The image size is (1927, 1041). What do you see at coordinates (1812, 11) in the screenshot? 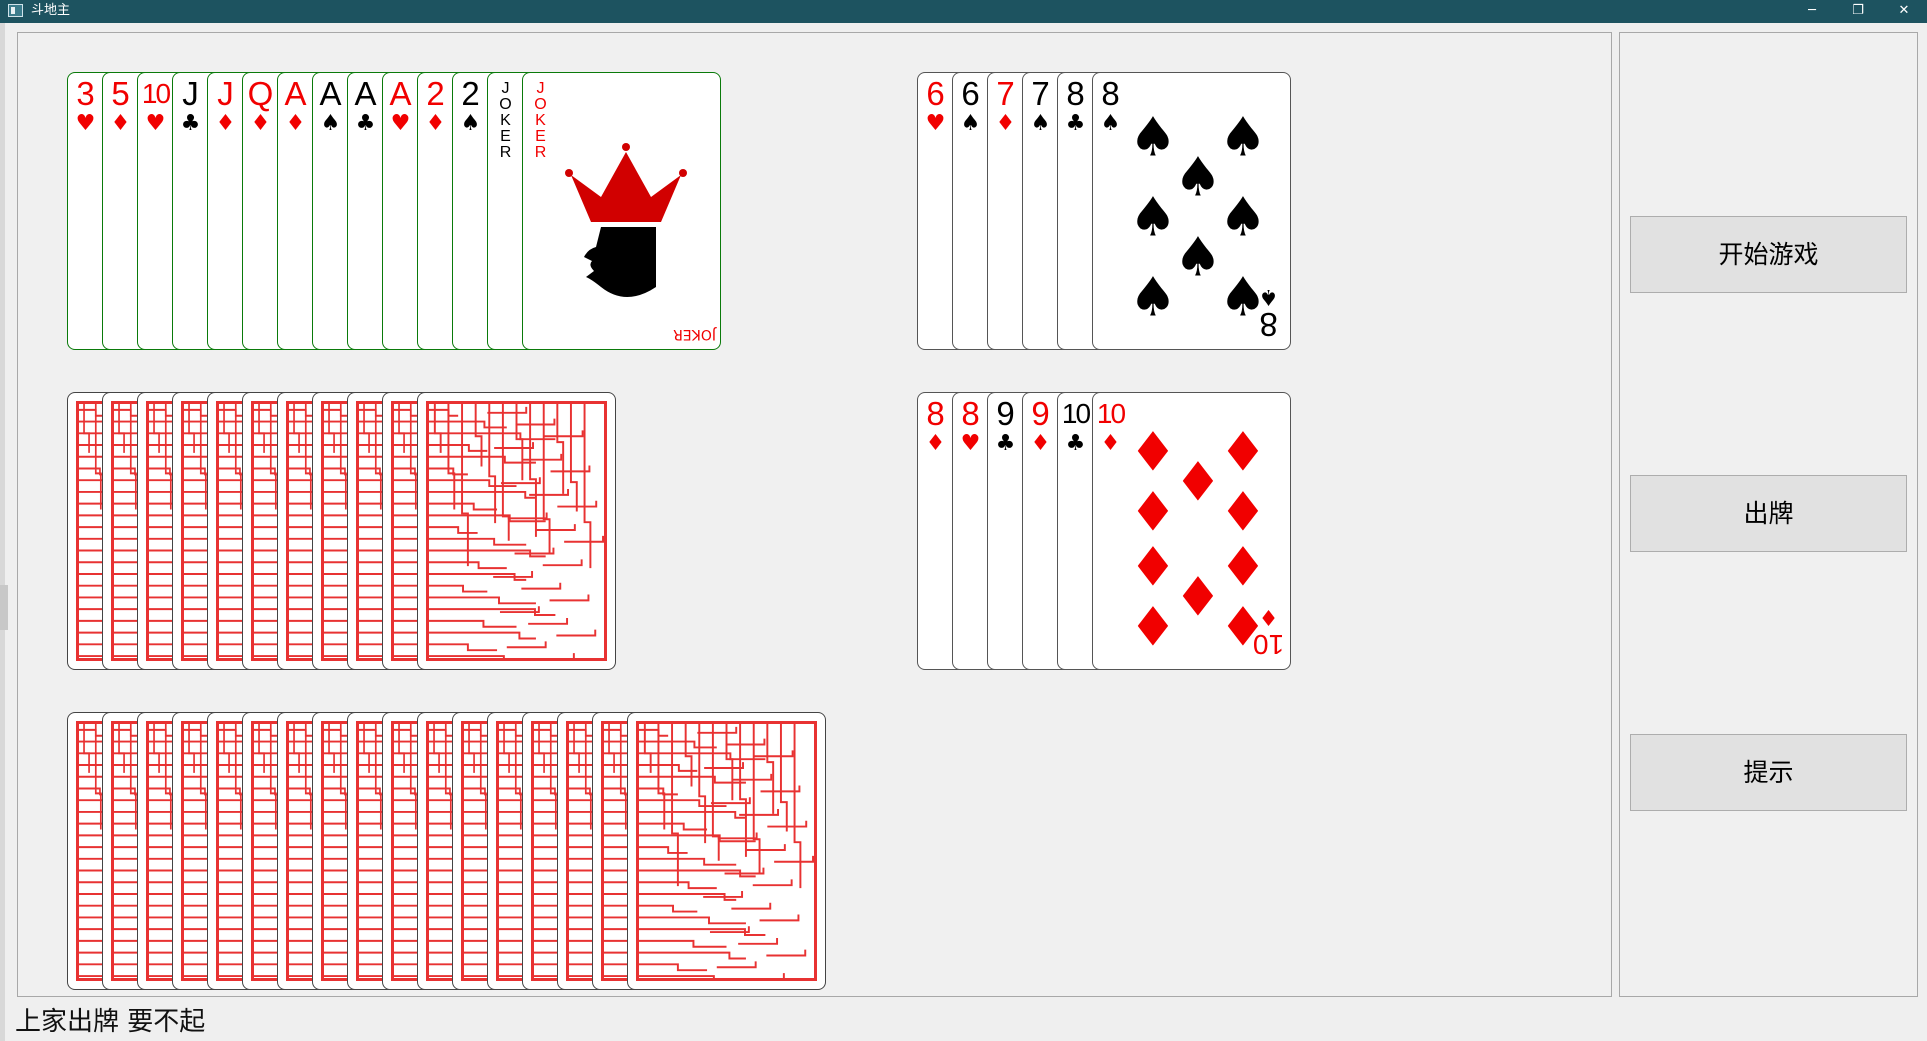
I see `minimize-button: ─` at bounding box center [1812, 11].